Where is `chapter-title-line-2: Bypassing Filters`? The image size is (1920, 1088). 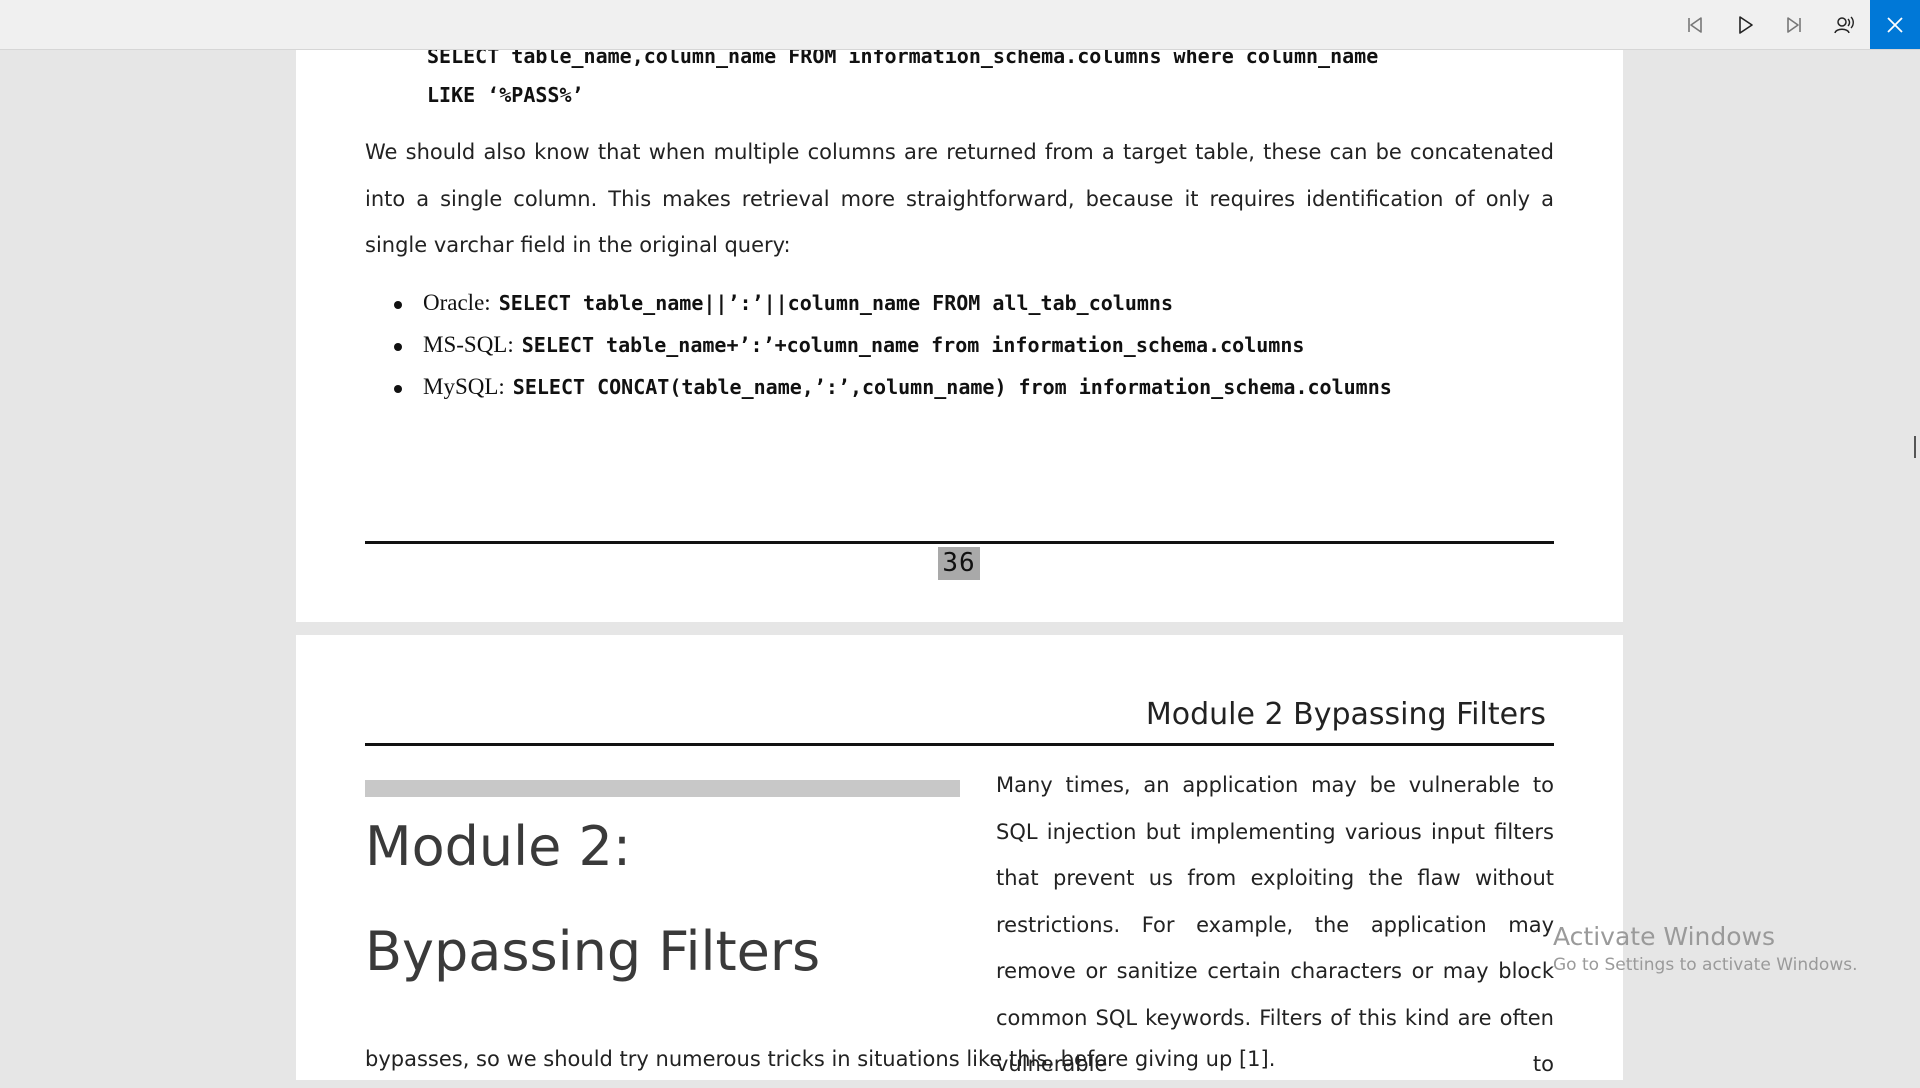 chapter-title-line-2: Bypassing Filters is located at coordinates (593, 951).